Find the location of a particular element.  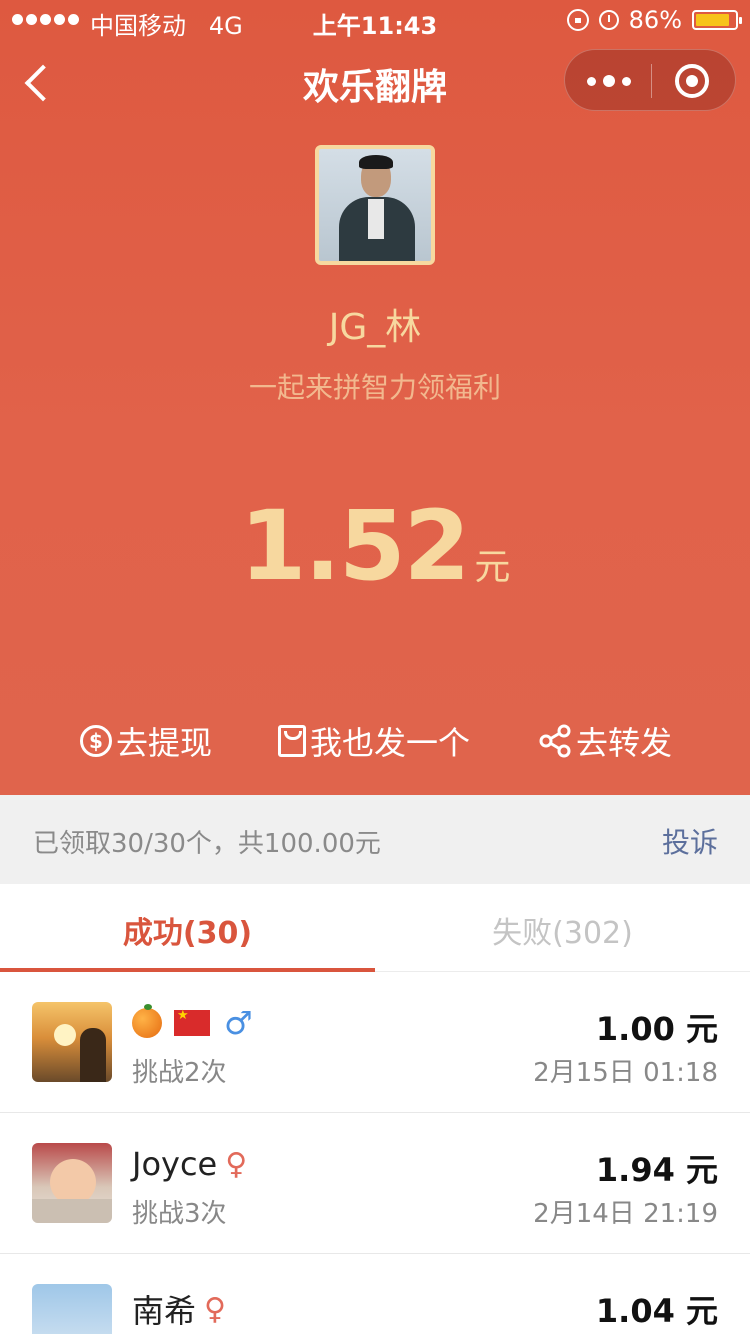

record-name-text: 南希 is located at coordinates (164, 1311).